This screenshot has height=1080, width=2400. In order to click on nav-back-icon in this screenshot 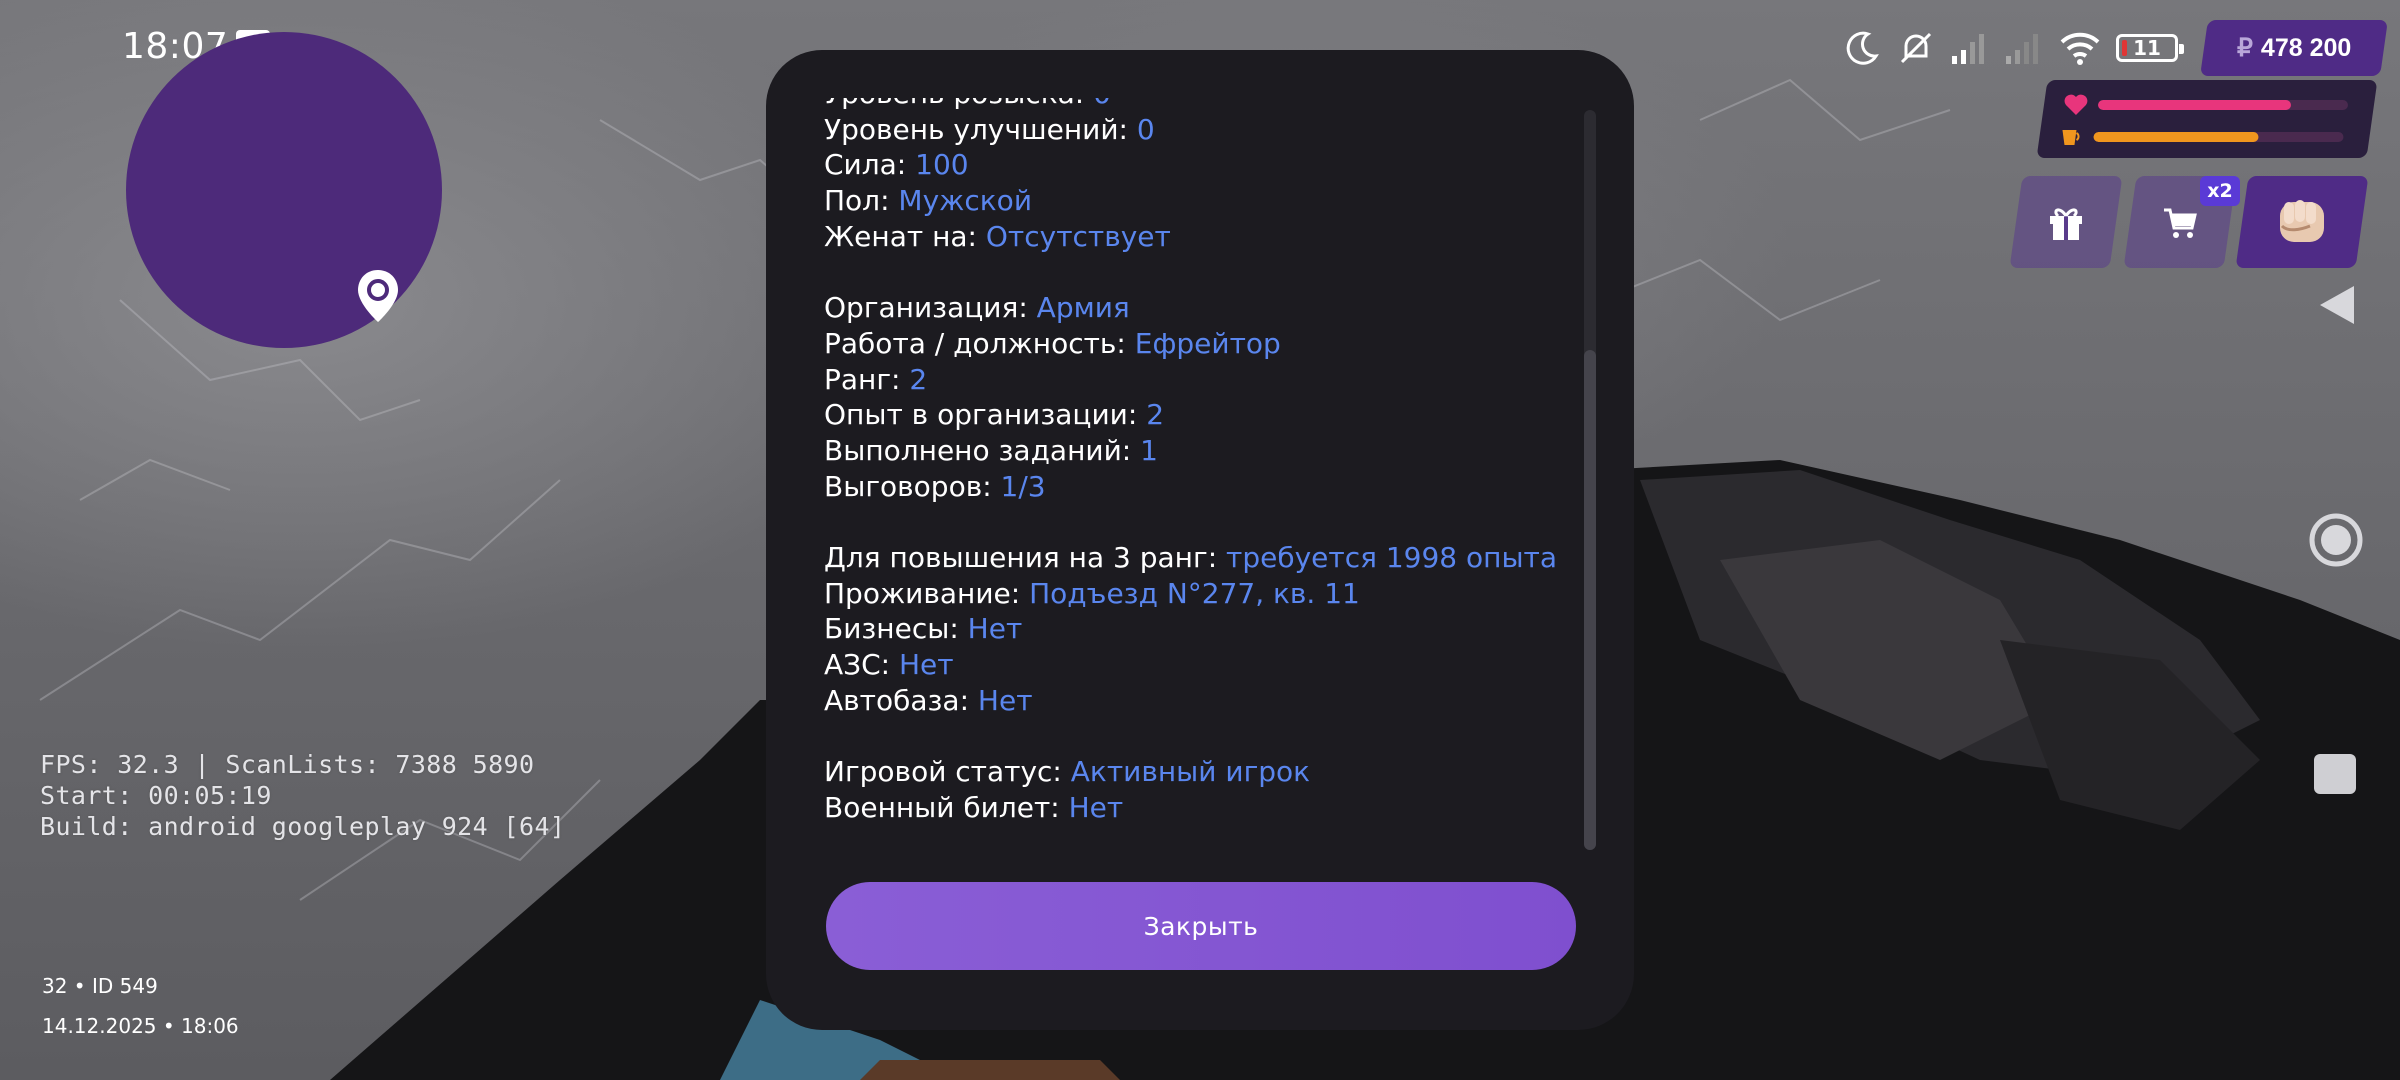, I will do `click(2336, 305)`.